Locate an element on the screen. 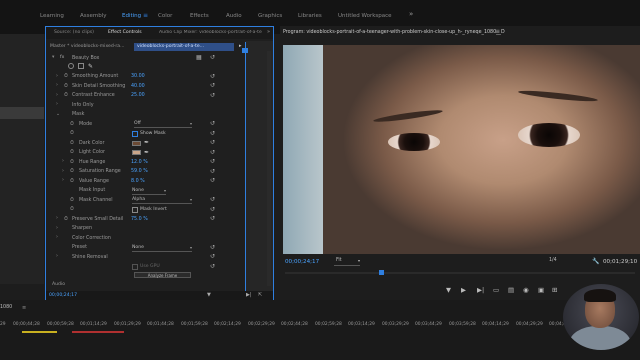  extract-icon: ▤ is located at coordinates (511, 290).